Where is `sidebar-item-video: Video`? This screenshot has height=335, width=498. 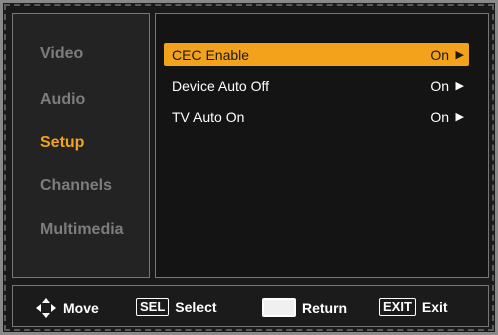
sidebar-item-video: Video is located at coordinates (61, 54).